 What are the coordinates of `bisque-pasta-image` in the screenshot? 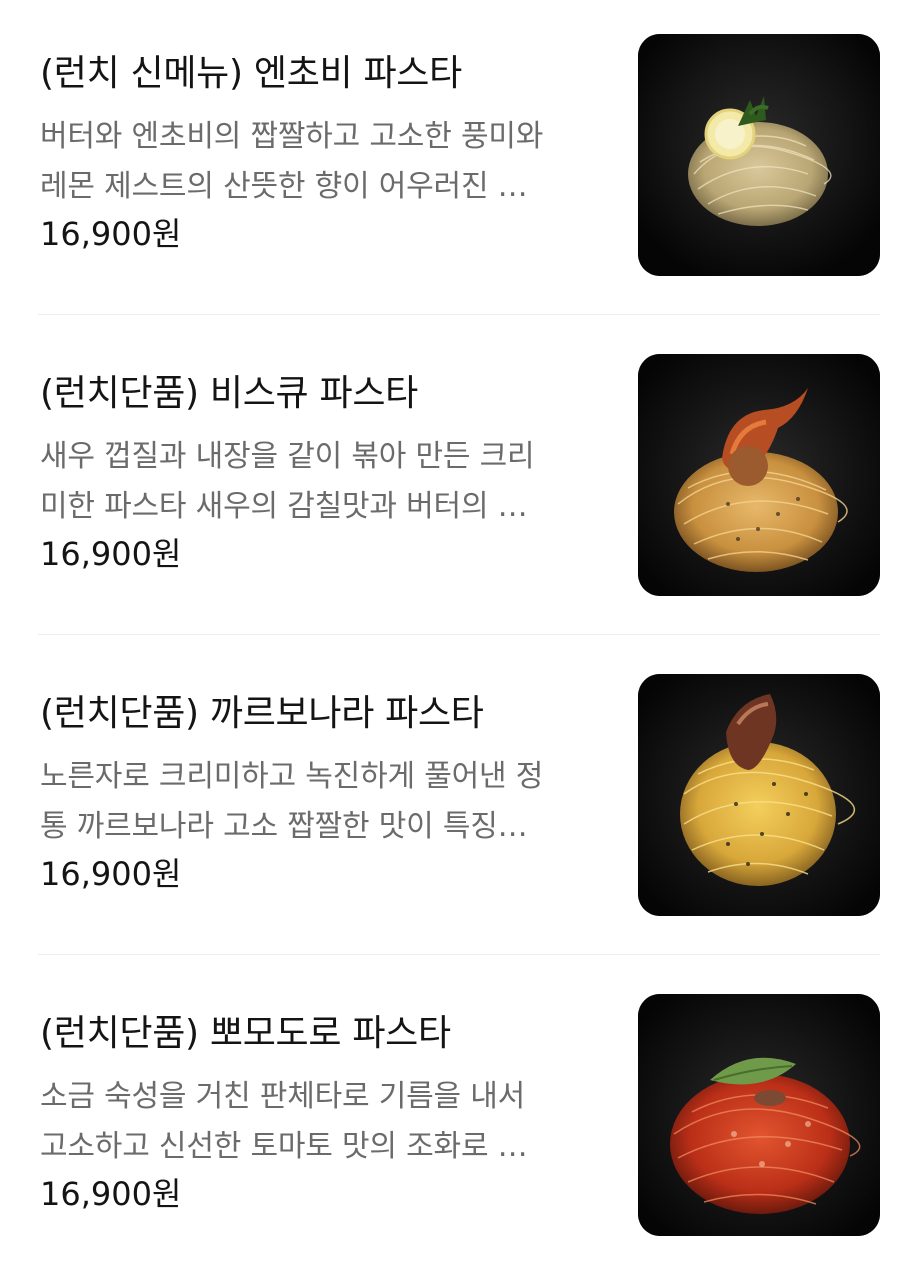 It's located at (759, 475).